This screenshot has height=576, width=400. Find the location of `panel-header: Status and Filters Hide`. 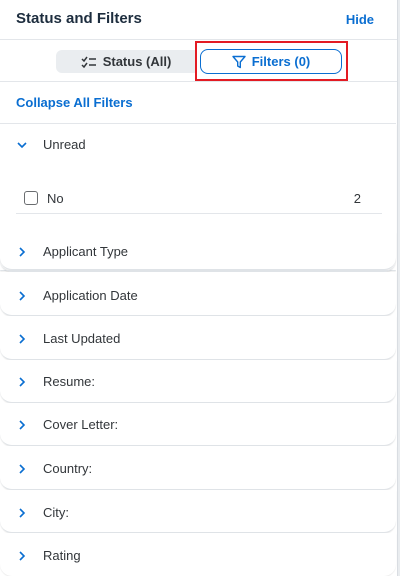

panel-header: Status and Filters Hide is located at coordinates (198, 20).